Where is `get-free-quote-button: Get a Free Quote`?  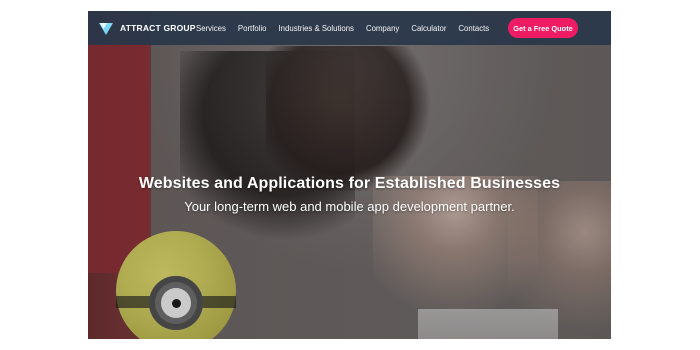
get-free-quote-button: Get a Free Quote is located at coordinates (543, 28).